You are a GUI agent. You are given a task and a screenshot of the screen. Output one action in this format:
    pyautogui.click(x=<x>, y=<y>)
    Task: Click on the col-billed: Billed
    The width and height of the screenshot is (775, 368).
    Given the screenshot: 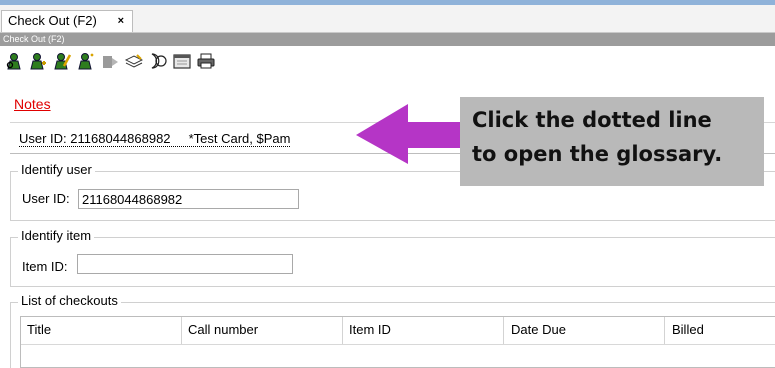 What is the action you would take?
    pyautogui.click(x=688, y=329)
    